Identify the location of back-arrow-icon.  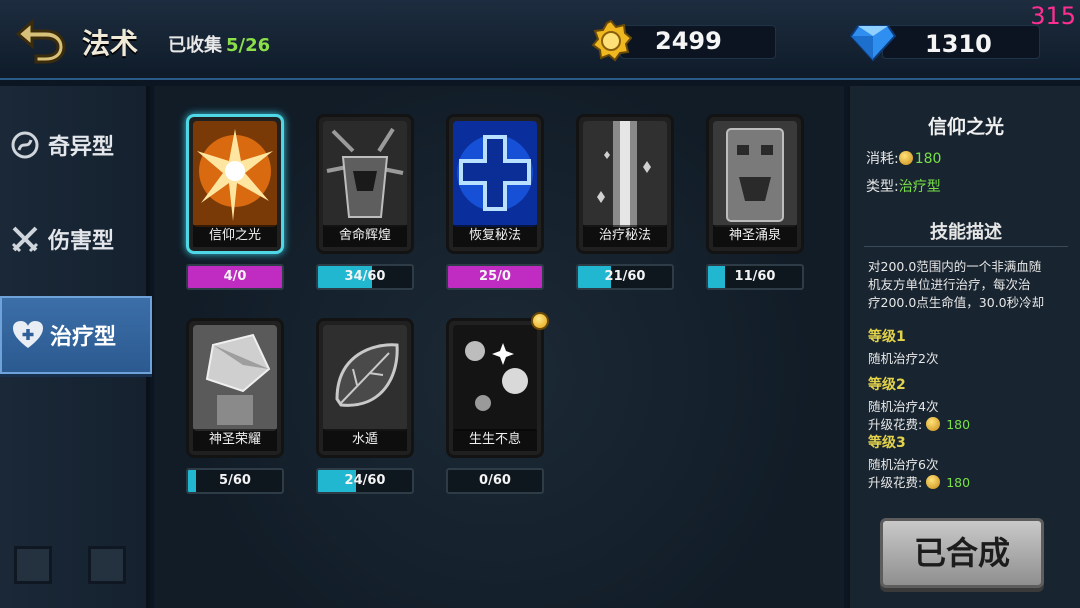
(41, 39).